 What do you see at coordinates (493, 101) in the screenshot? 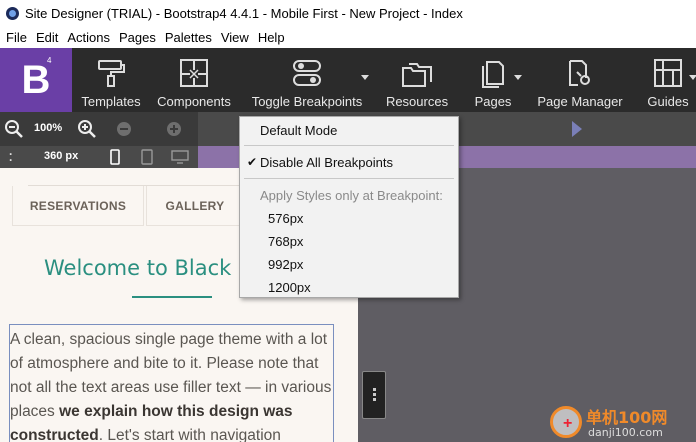
I see `pages-label: Pages` at bounding box center [493, 101].